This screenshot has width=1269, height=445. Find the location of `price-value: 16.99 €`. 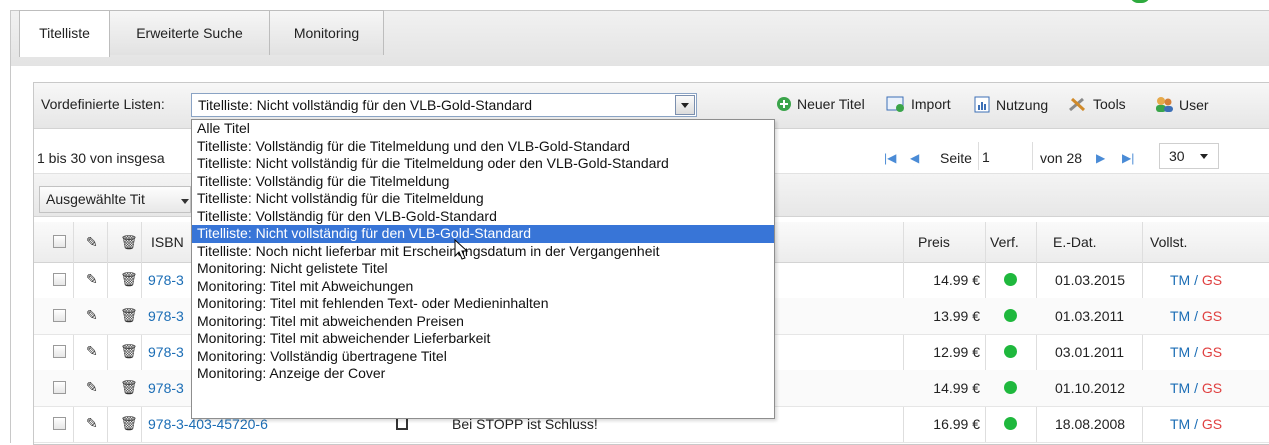

price-value: 16.99 € is located at coordinates (956, 424).